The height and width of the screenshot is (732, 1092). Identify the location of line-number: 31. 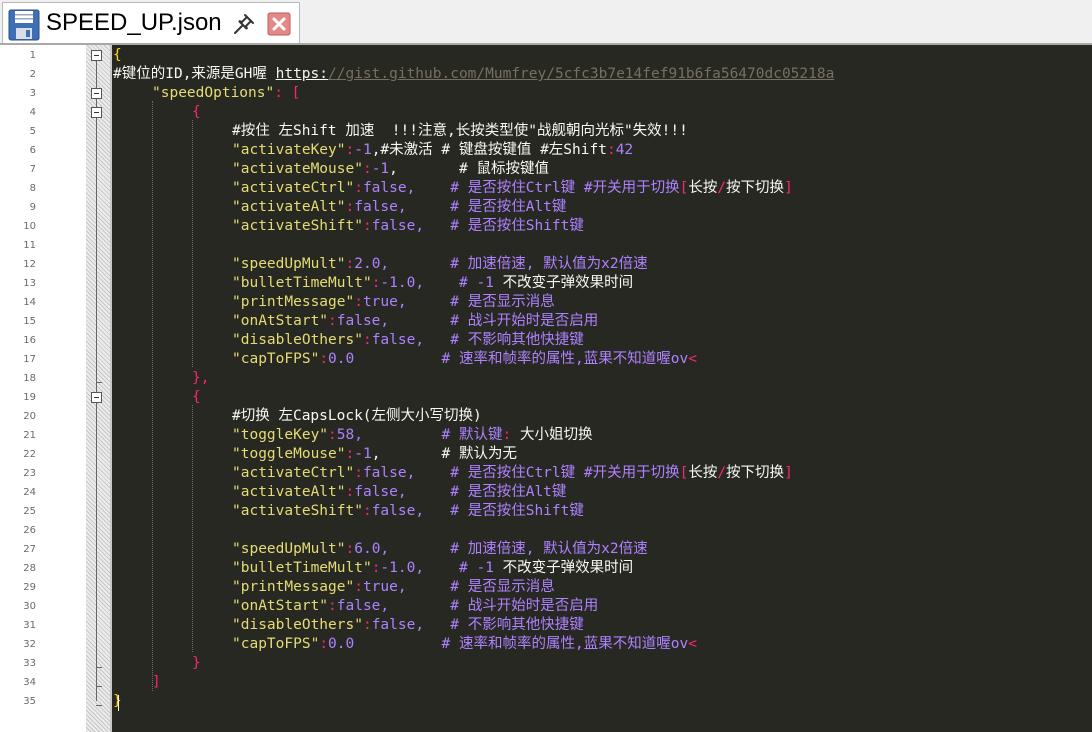
(29, 625).